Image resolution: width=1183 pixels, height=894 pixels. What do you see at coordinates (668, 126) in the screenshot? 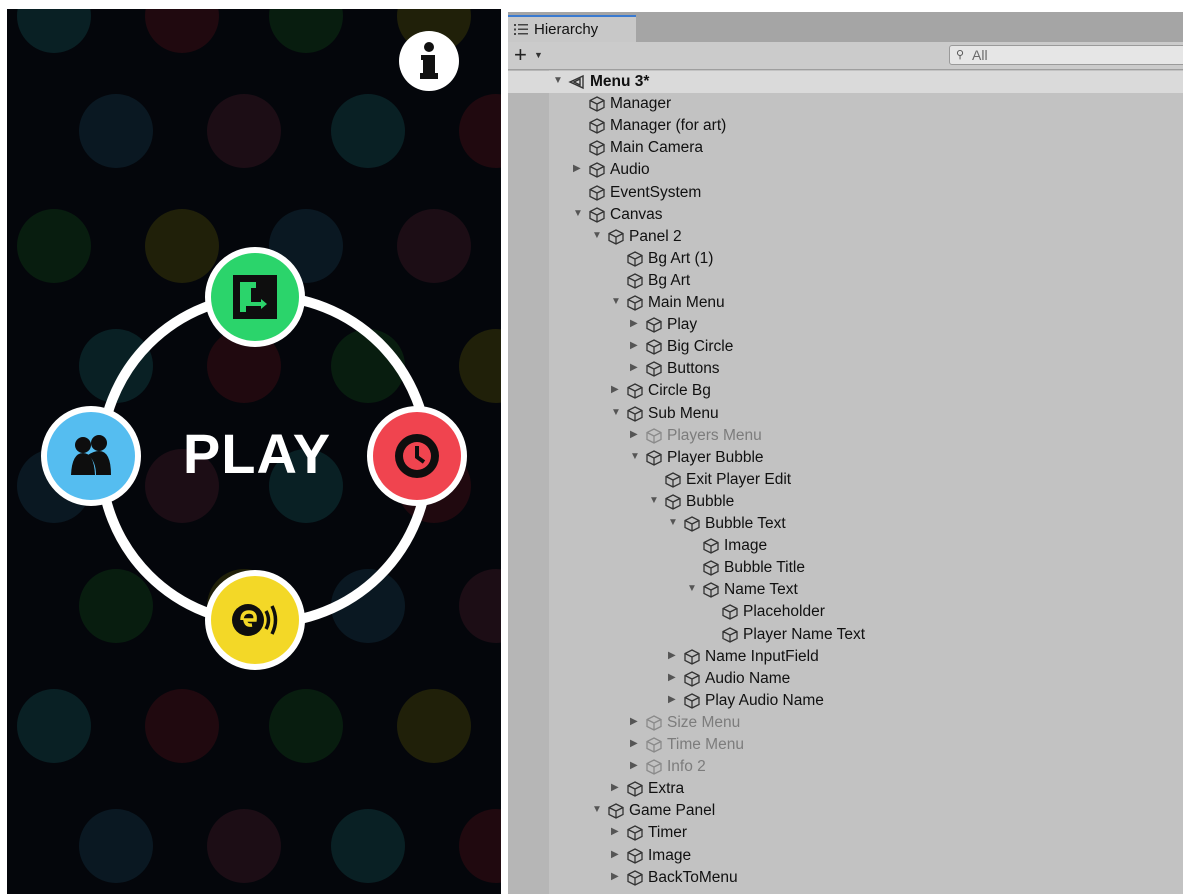
I see `hierarchy-row-label: Manager (for art)` at bounding box center [668, 126].